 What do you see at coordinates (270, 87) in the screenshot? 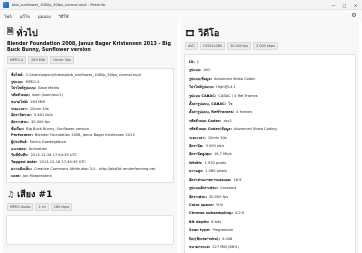
I see `info-row: โปรไฟล์รูปแบบ: High@L4.1` at bounding box center [270, 87].